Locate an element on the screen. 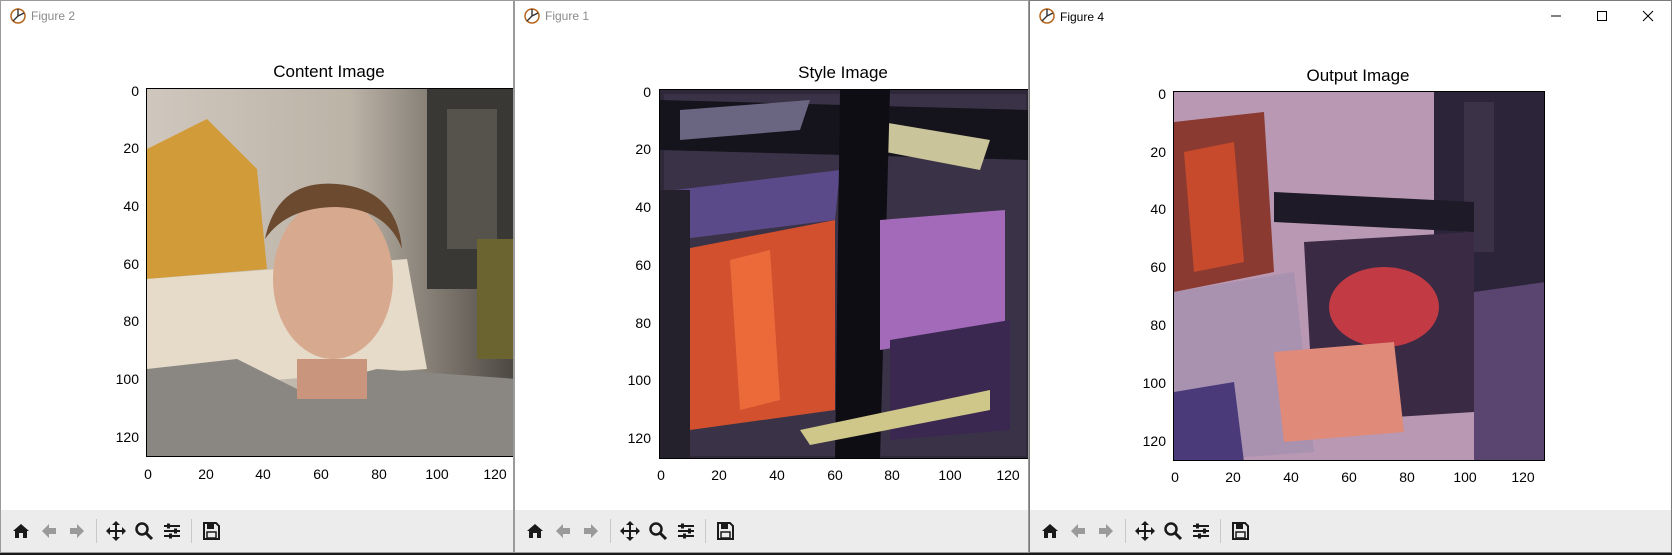 The image size is (1672, 555). close-icon is located at coordinates (1648, 16).